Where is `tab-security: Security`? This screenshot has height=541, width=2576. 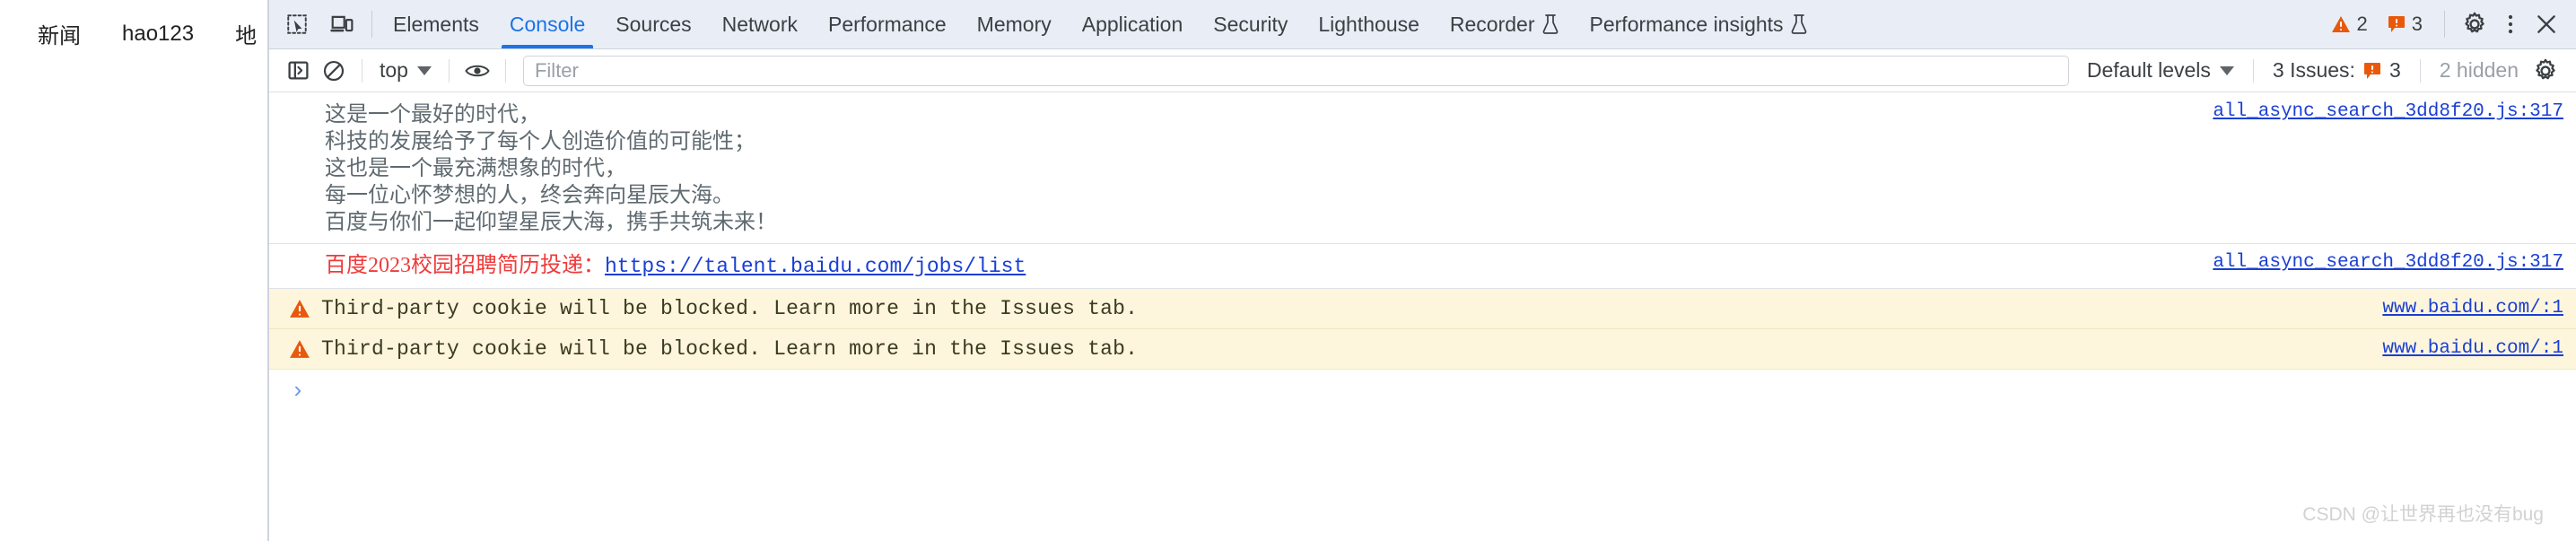
tab-security: Security is located at coordinates (1251, 24).